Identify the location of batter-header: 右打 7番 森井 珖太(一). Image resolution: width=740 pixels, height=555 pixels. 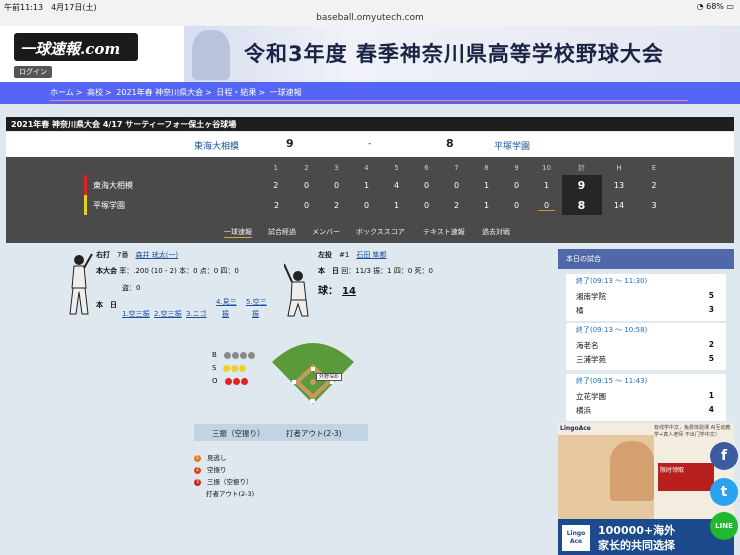
(137, 255).